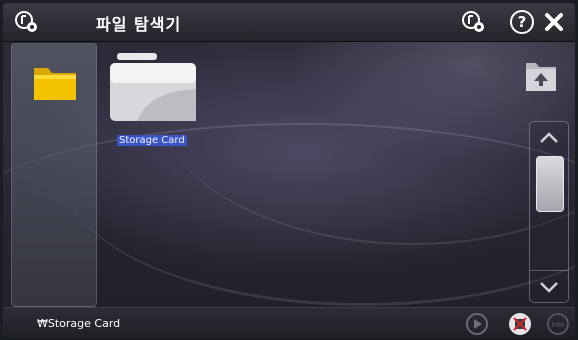 Image resolution: width=578 pixels, height=340 pixels. I want to click on chevron-down-icon, so click(549, 286).